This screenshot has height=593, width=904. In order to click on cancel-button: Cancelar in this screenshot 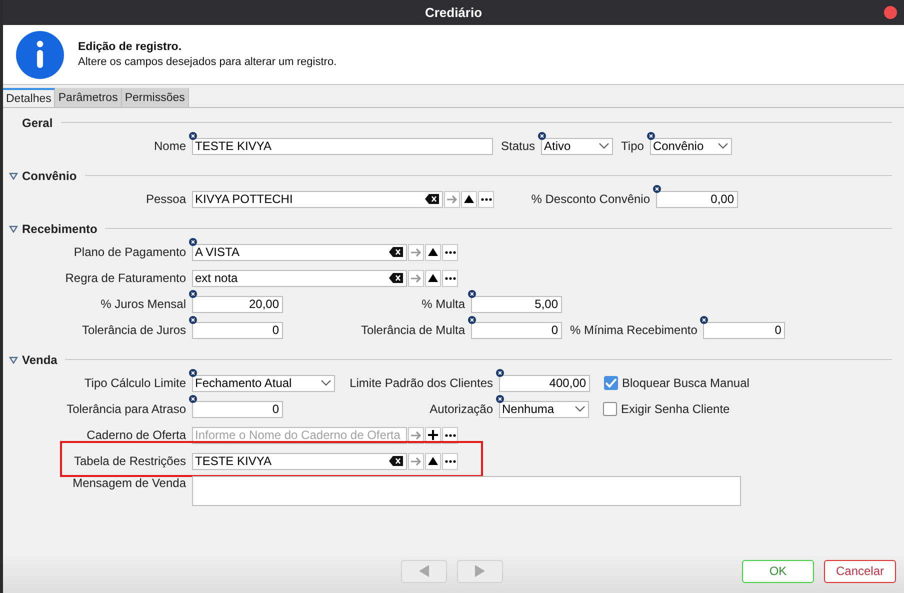, I will do `click(860, 571)`.